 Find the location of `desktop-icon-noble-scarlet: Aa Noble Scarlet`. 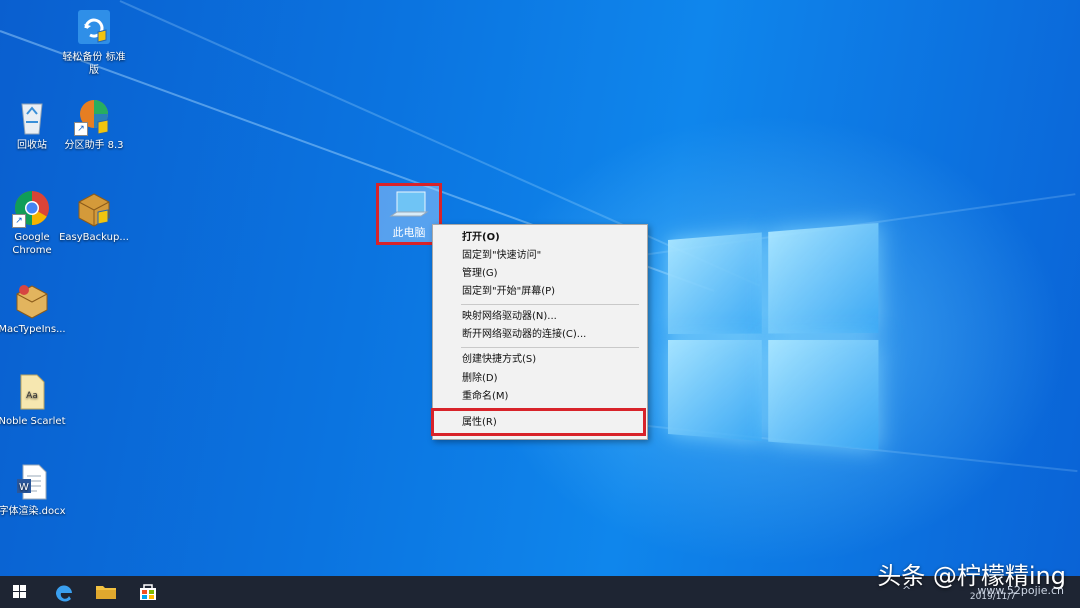

desktop-icon-noble-scarlet: Aa Noble Scarlet is located at coordinates (34, 400).